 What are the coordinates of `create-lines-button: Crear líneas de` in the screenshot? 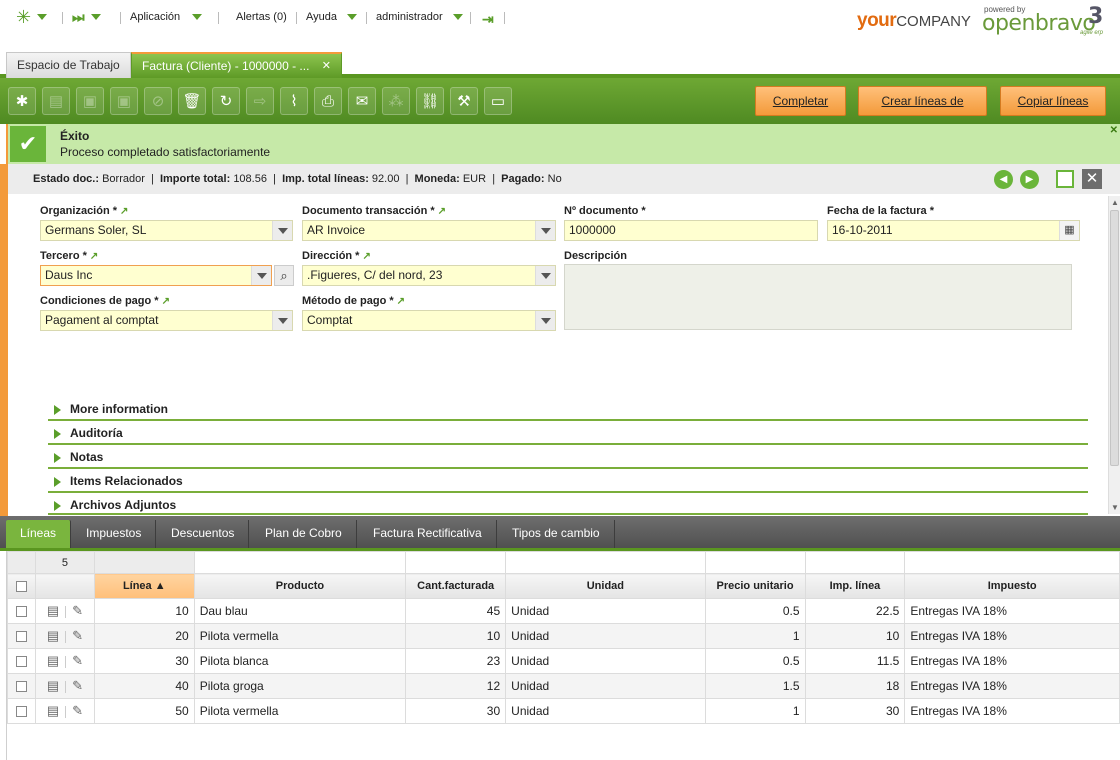 It's located at (922, 101).